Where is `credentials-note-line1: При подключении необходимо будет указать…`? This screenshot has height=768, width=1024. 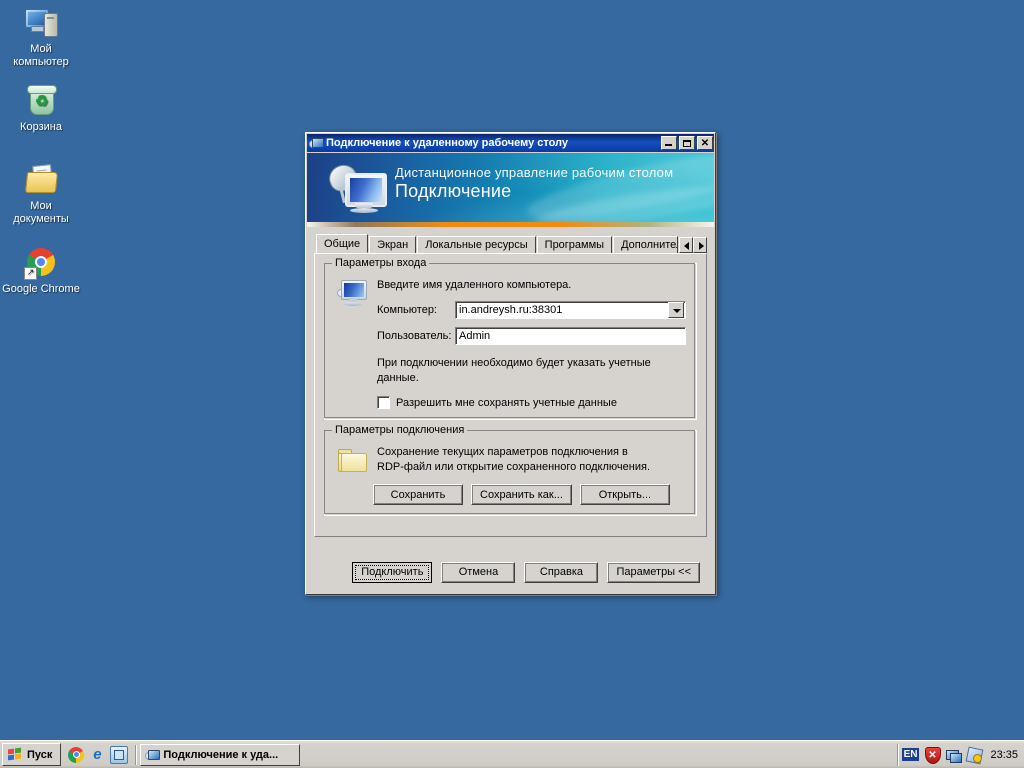 credentials-note-line1: При подключении необходимо будет указать… is located at coordinates (514, 363).